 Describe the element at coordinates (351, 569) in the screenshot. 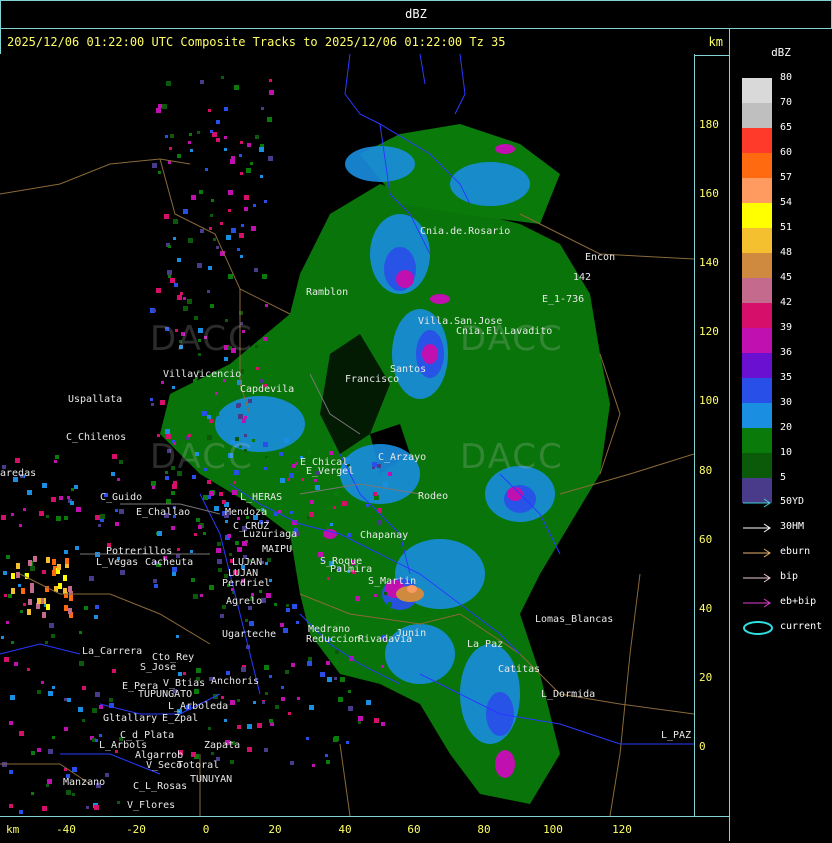

I see `place-label: Palmira` at that location.